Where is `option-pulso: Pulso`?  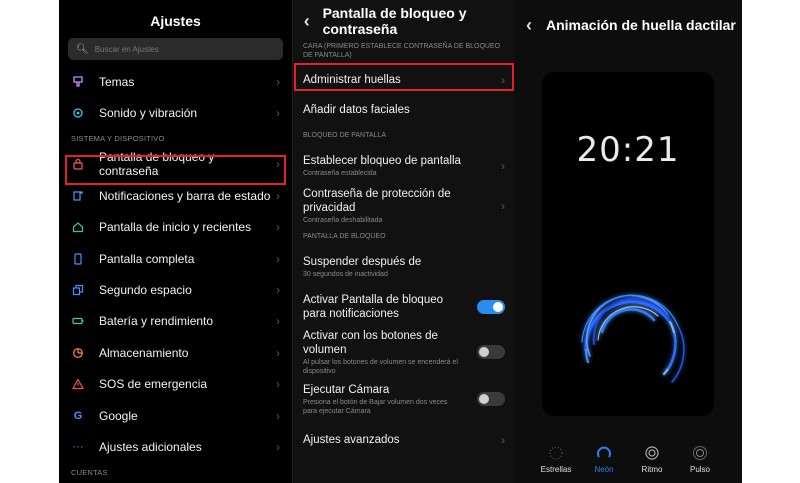 option-pulso: Pulso is located at coordinates (700, 458).